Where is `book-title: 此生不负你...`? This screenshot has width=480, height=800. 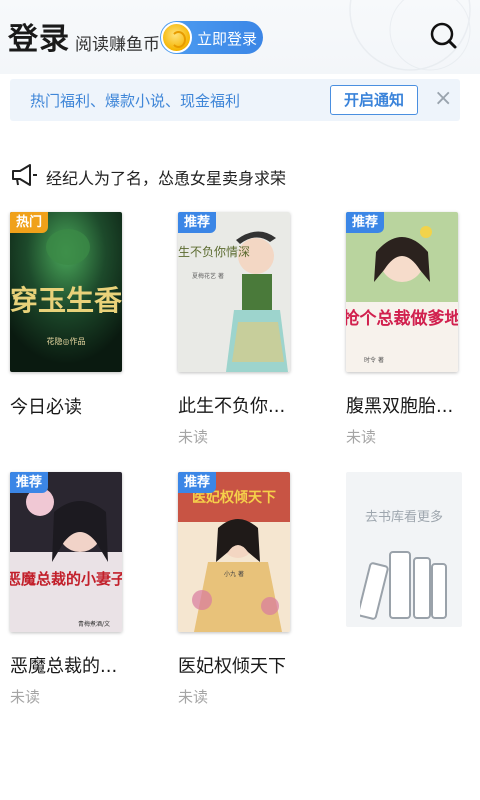
book-title: 此生不负你... is located at coordinates (231, 405).